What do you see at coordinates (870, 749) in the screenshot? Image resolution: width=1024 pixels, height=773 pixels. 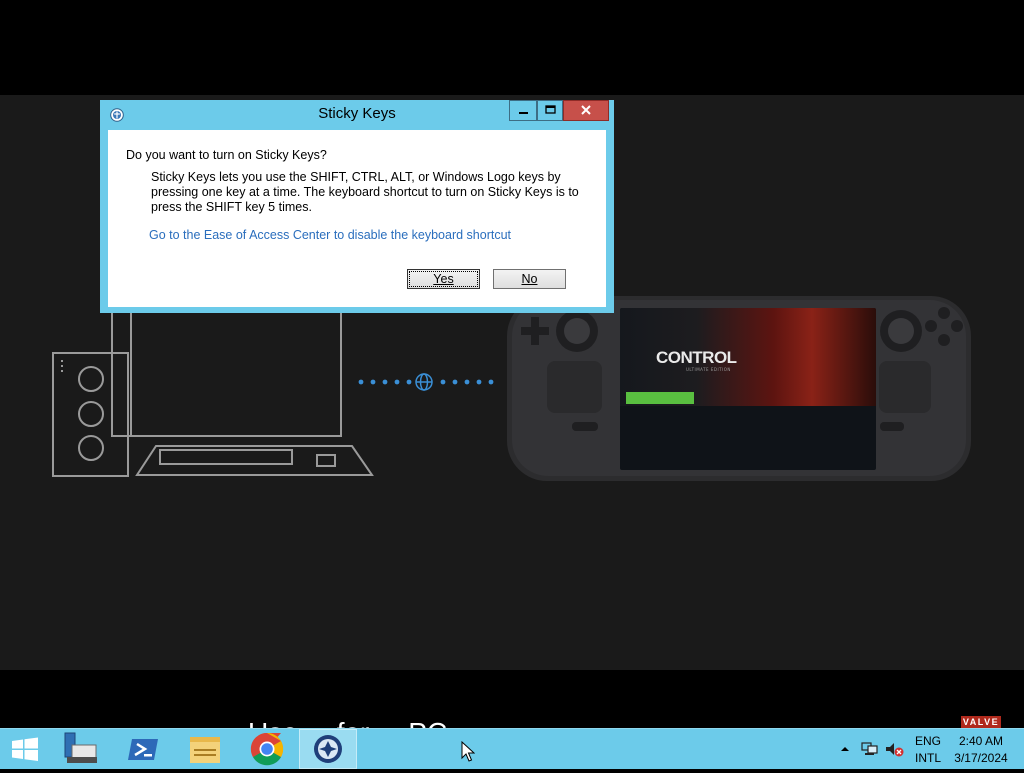 I see `network-icon` at bounding box center [870, 749].